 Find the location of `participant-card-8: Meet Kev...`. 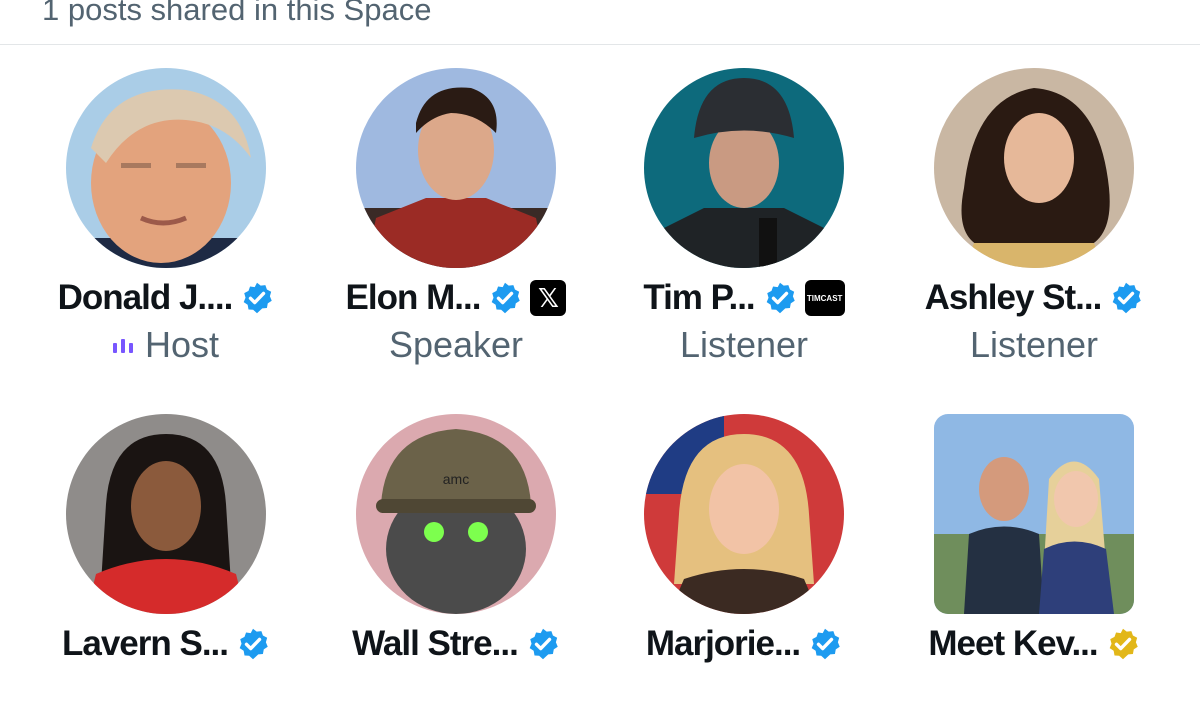

participant-card-8: Meet Kev... is located at coordinates (1057, 564).